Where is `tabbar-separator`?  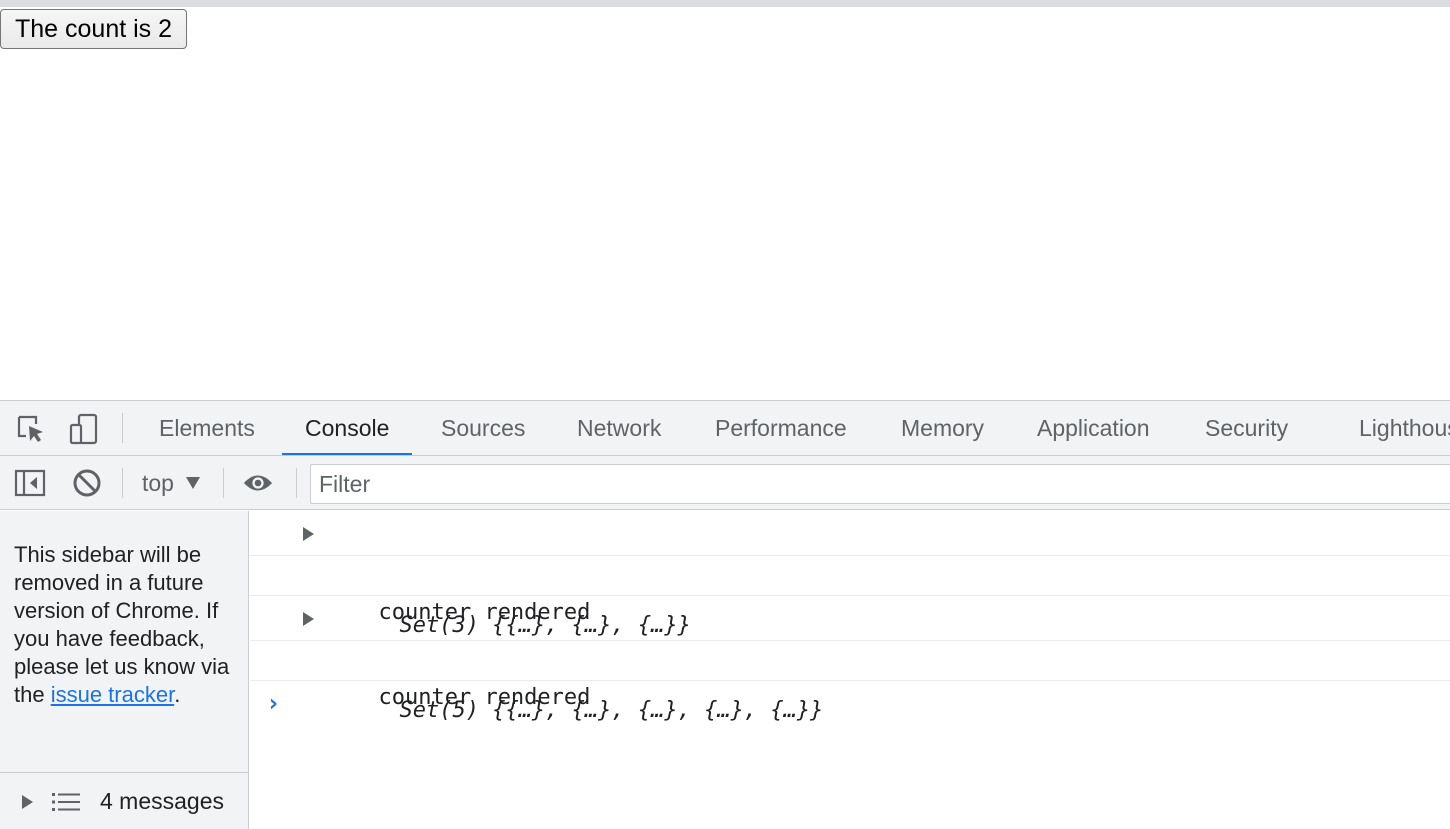
tabbar-separator is located at coordinates (122, 428).